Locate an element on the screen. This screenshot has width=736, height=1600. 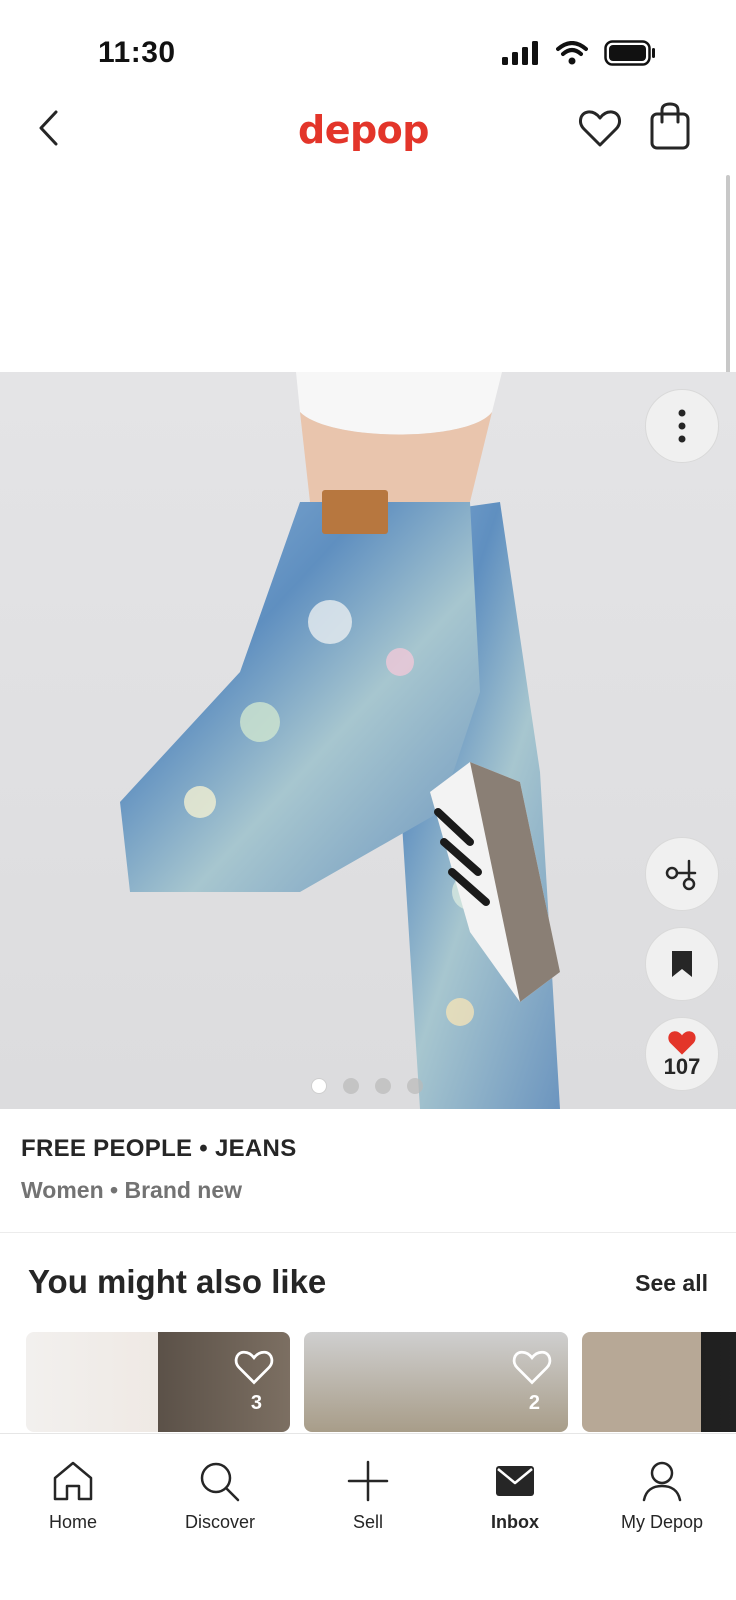
like-count: 107 is located at coordinates (682, 1066).